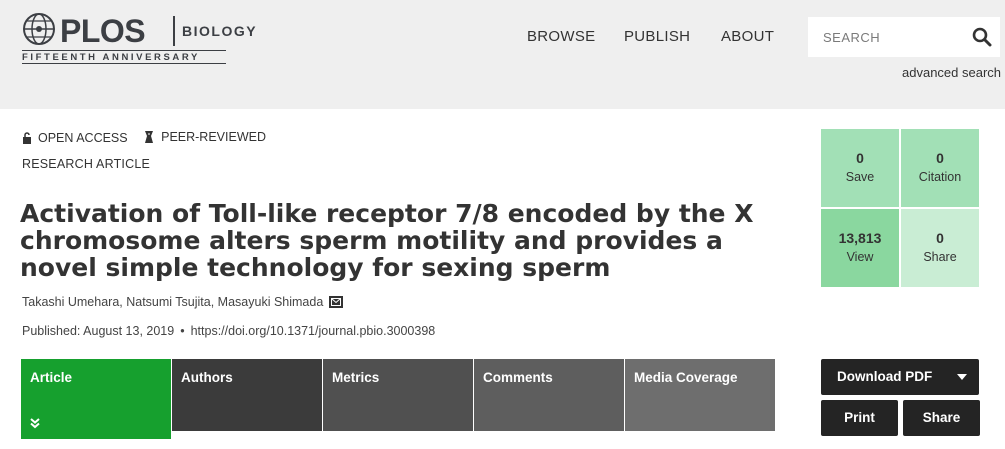 The height and width of the screenshot is (449, 1005). What do you see at coordinates (940, 158) in the screenshot?
I see `metric-citation-value: 0` at bounding box center [940, 158].